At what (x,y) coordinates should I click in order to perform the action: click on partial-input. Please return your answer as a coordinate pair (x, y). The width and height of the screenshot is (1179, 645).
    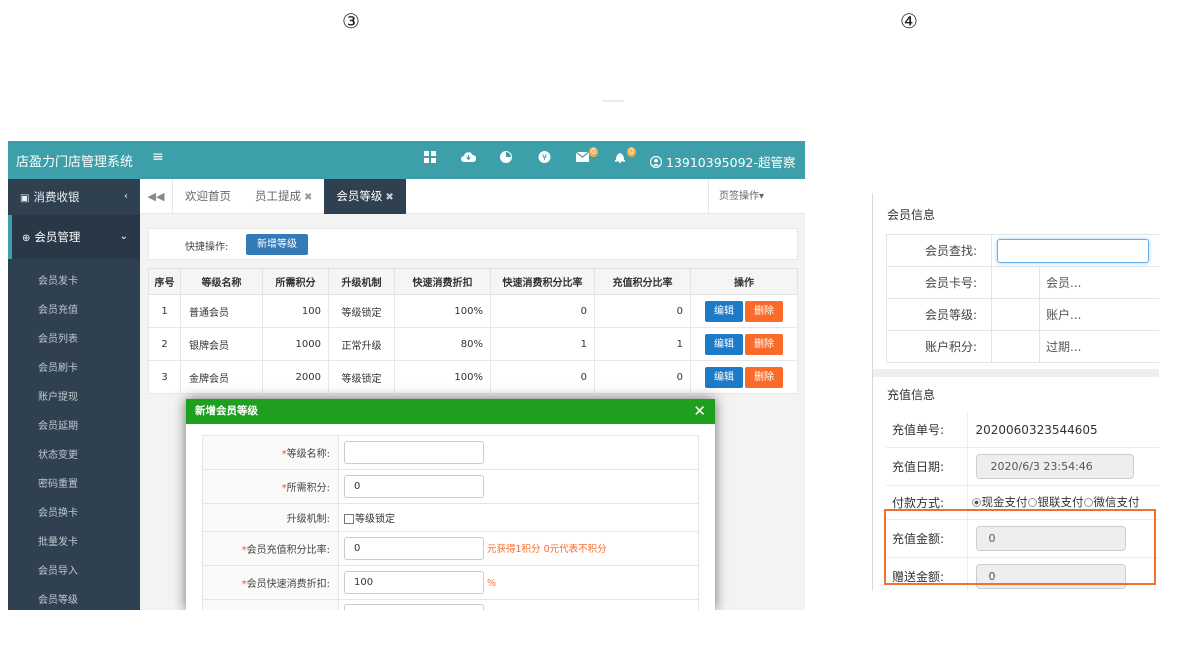
    Looking at the image, I should click on (414, 606).